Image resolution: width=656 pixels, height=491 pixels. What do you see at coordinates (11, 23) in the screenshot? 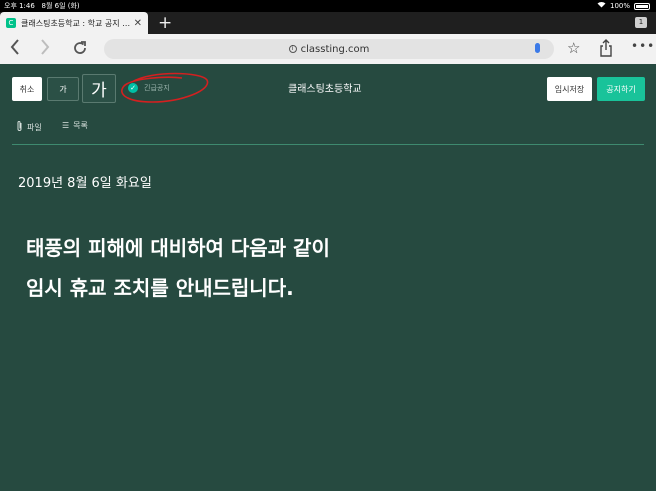
I see `classting-favicon-icon: C` at bounding box center [11, 23].